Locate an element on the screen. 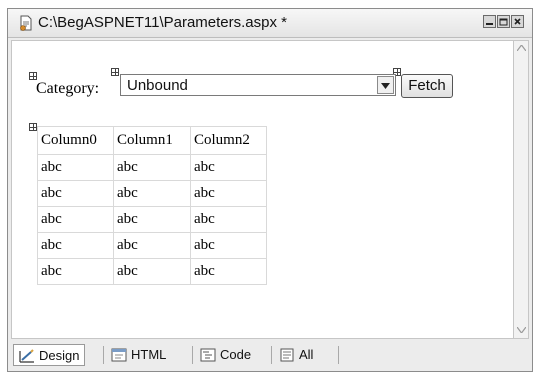 Image resolution: width=540 pixels, height=382 pixels. category-dropdown: Unbound is located at coordinates (258, 85).